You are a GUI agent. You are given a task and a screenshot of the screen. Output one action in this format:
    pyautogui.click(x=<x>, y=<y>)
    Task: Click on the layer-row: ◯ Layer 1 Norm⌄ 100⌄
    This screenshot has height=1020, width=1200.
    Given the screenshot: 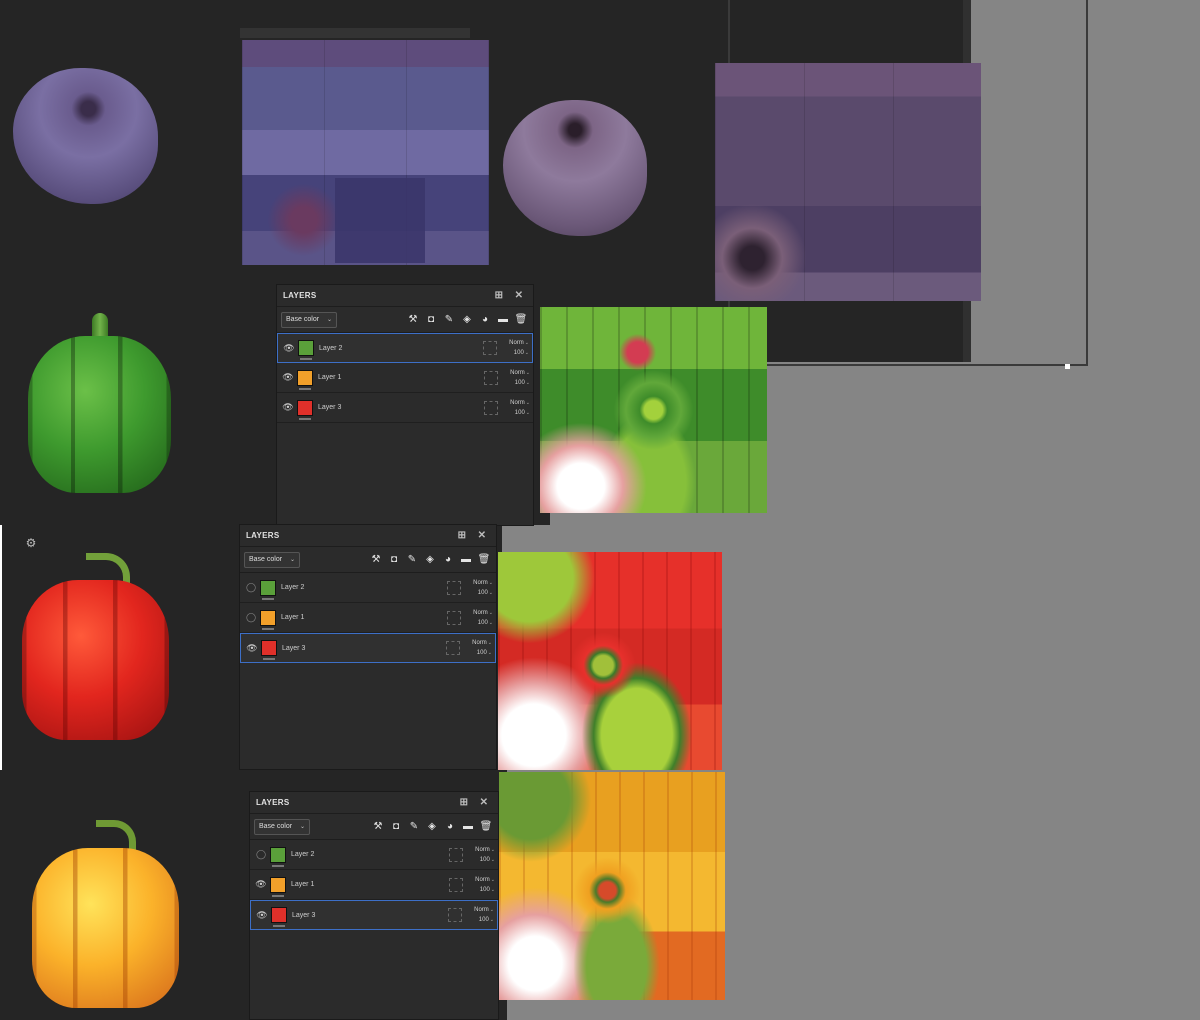 What is the action you would take?
    pyautogui.click(x=368, y=618)
    